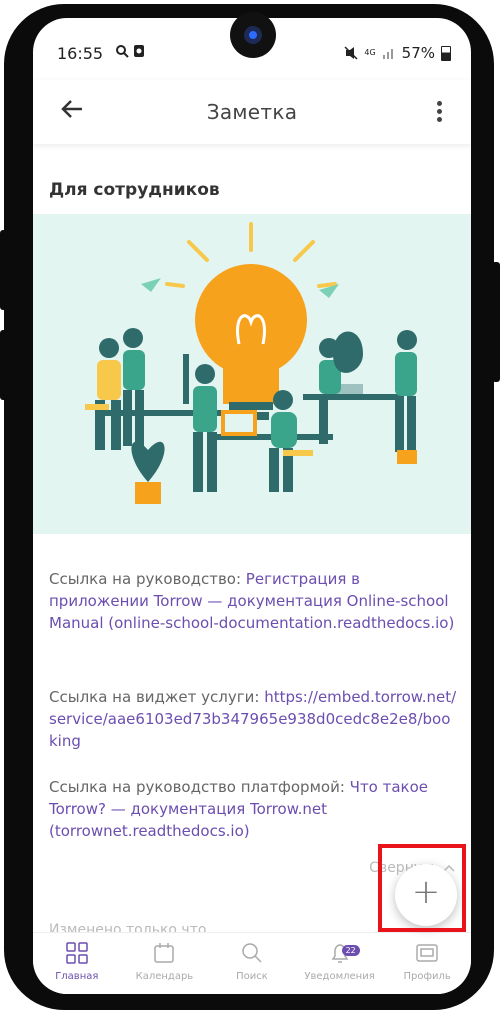  Describe the element at coordinates (397, 53) in the screenshot. I see `status-right: 4G 57%` at that location.